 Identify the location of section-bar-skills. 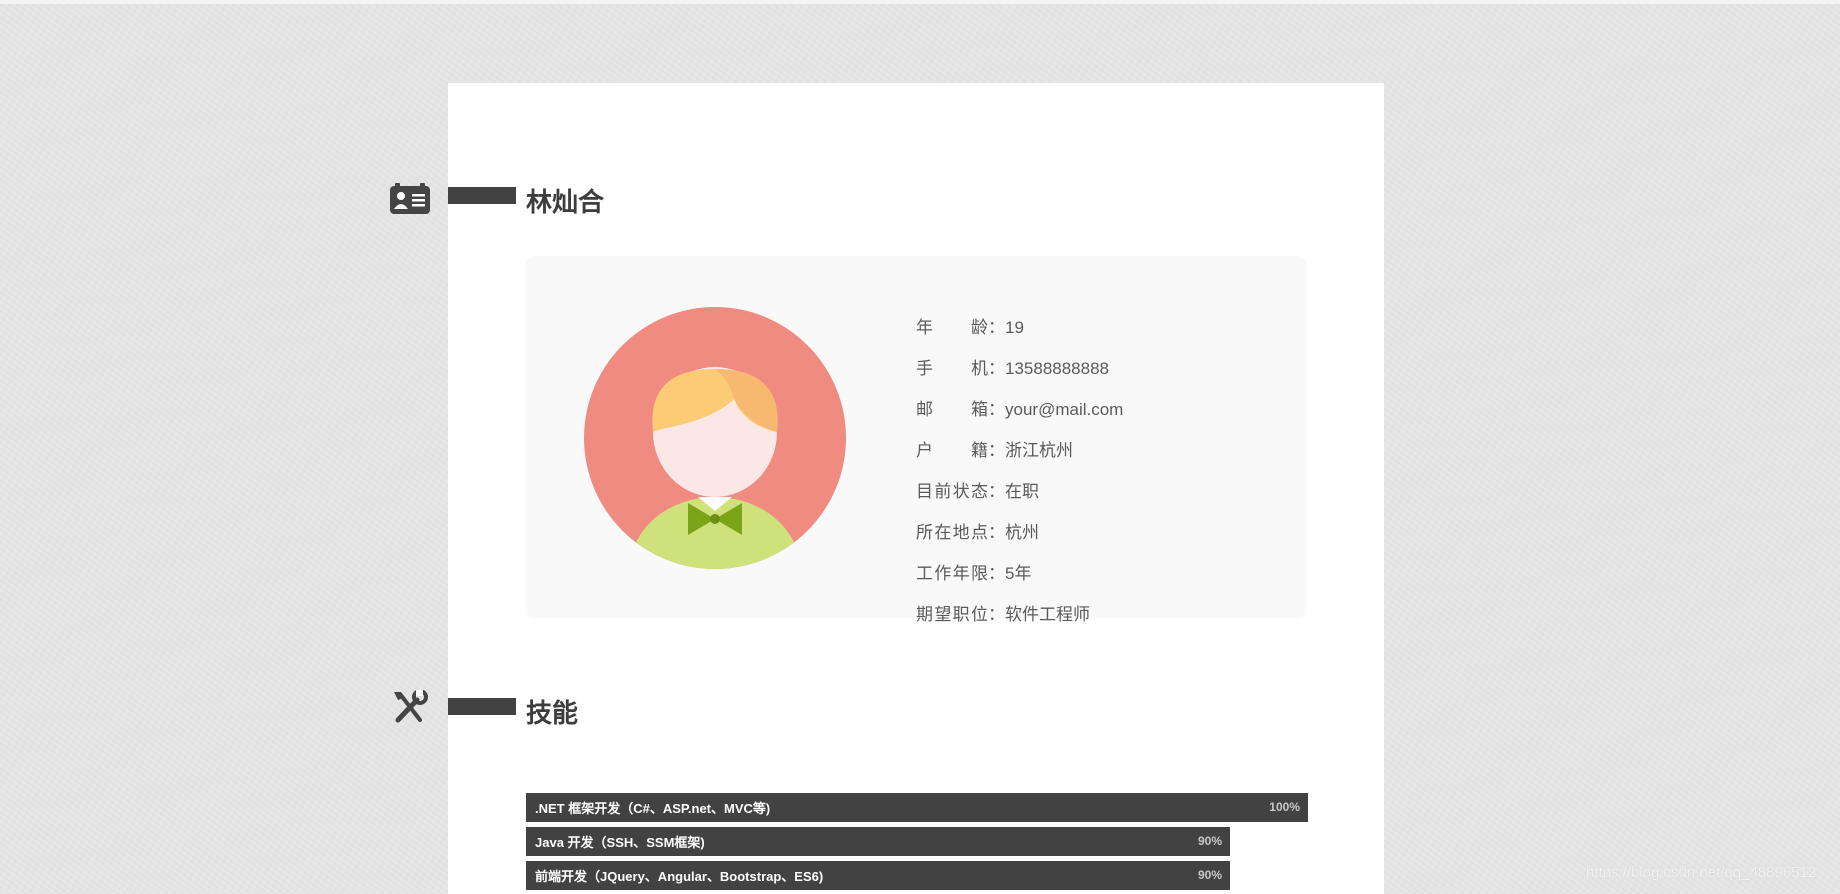
(482, 706).